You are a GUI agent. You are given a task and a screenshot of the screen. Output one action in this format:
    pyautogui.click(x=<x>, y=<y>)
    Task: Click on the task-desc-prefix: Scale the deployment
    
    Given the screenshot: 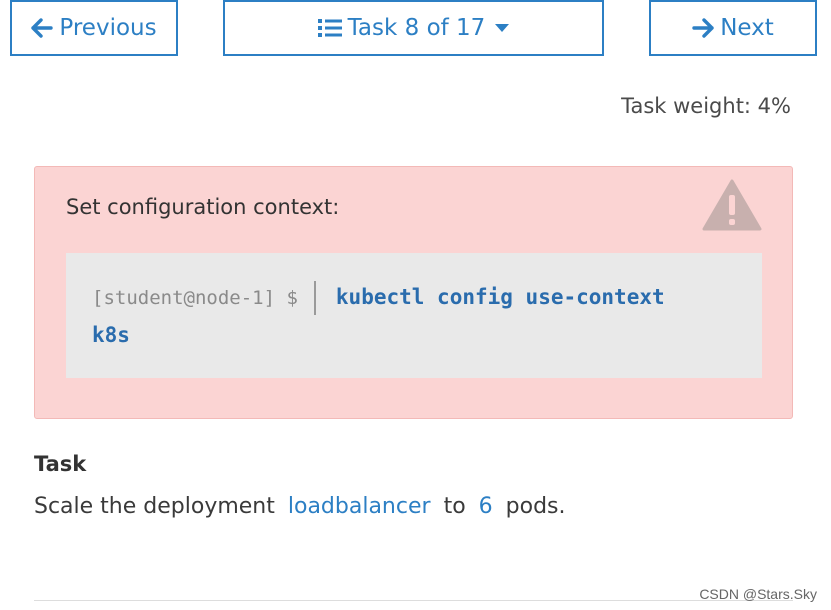 What is the action you would take?
    pyautogui.click(x=154, y=506)
    